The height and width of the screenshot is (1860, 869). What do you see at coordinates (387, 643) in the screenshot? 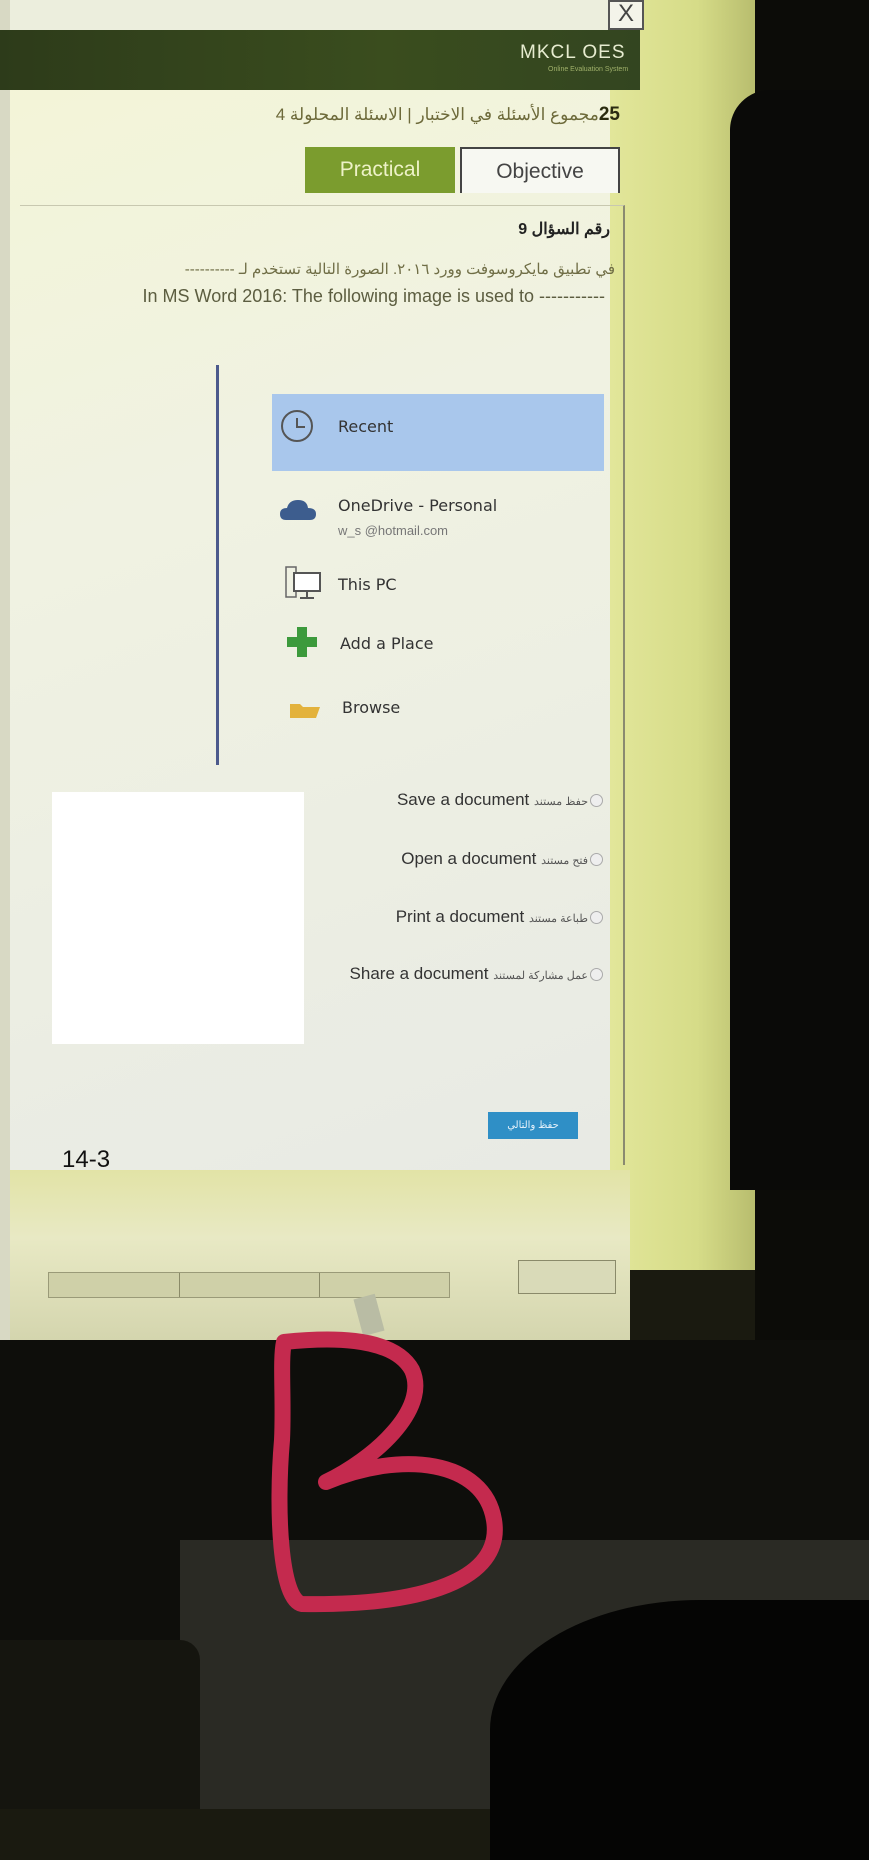
I see `backstage-label-addplace: Add a Place` at bounding box center [387, 643].